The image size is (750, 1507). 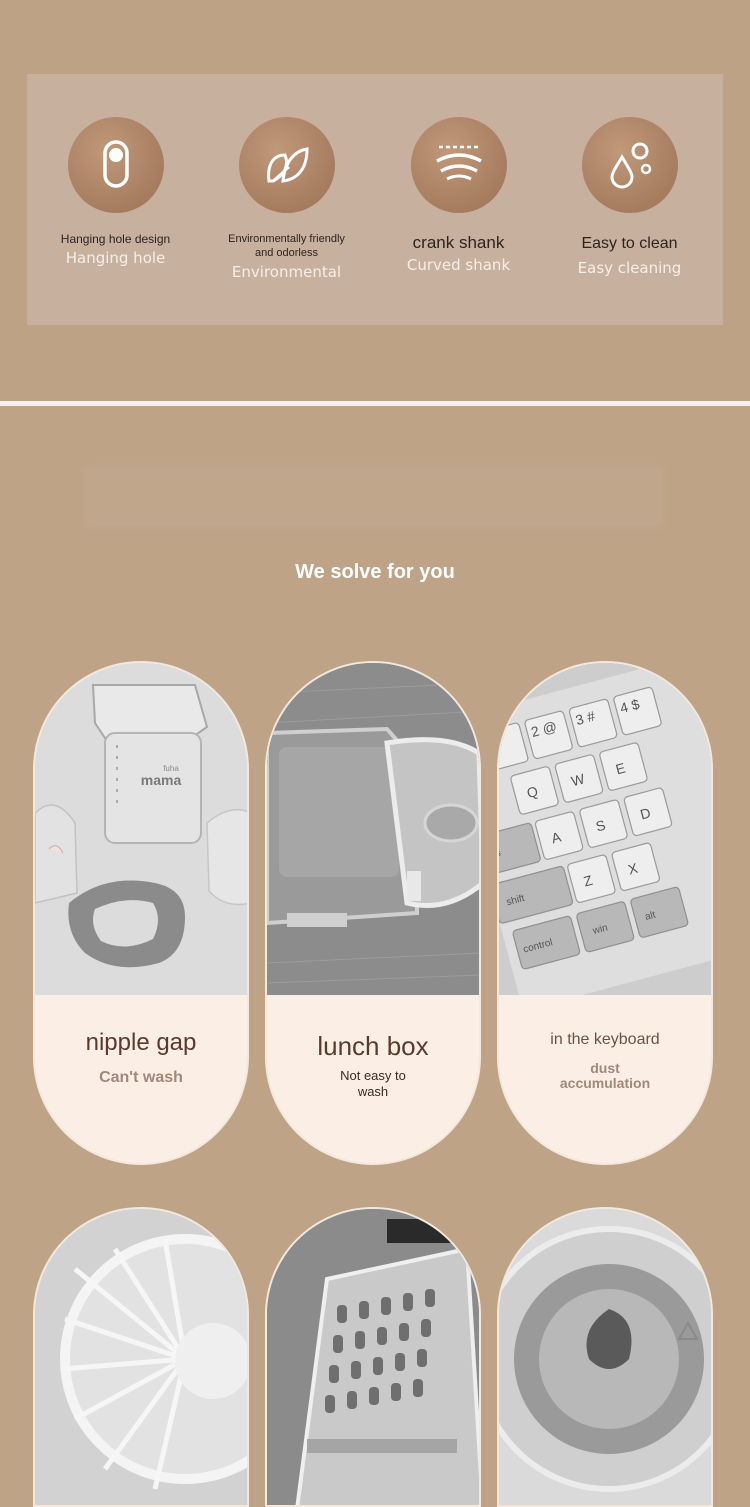 What do you see at coordinates (629, 268) in the screenshot?
I see `feature-sub: Easy cleaning` at bounding box center [629, 268].